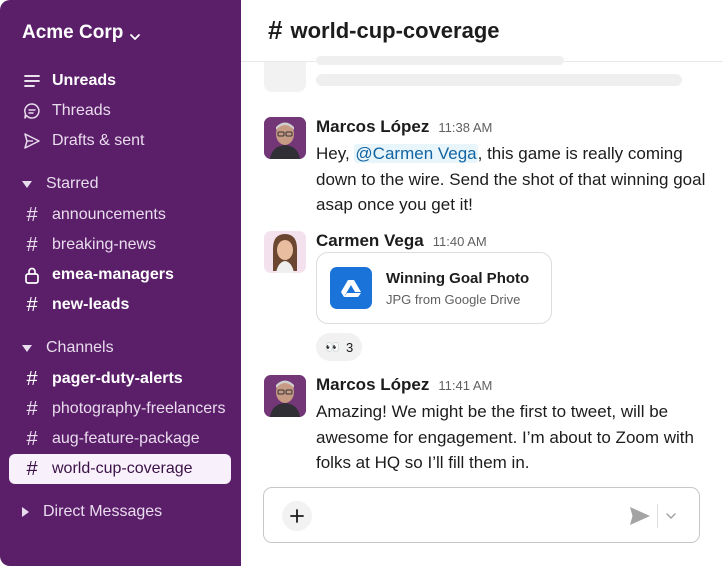 The width and height of the screenshot is (723, 566). Describe the element at coordinates (72, 183) in the screenshot. I see `section-label: Starred` at that location.